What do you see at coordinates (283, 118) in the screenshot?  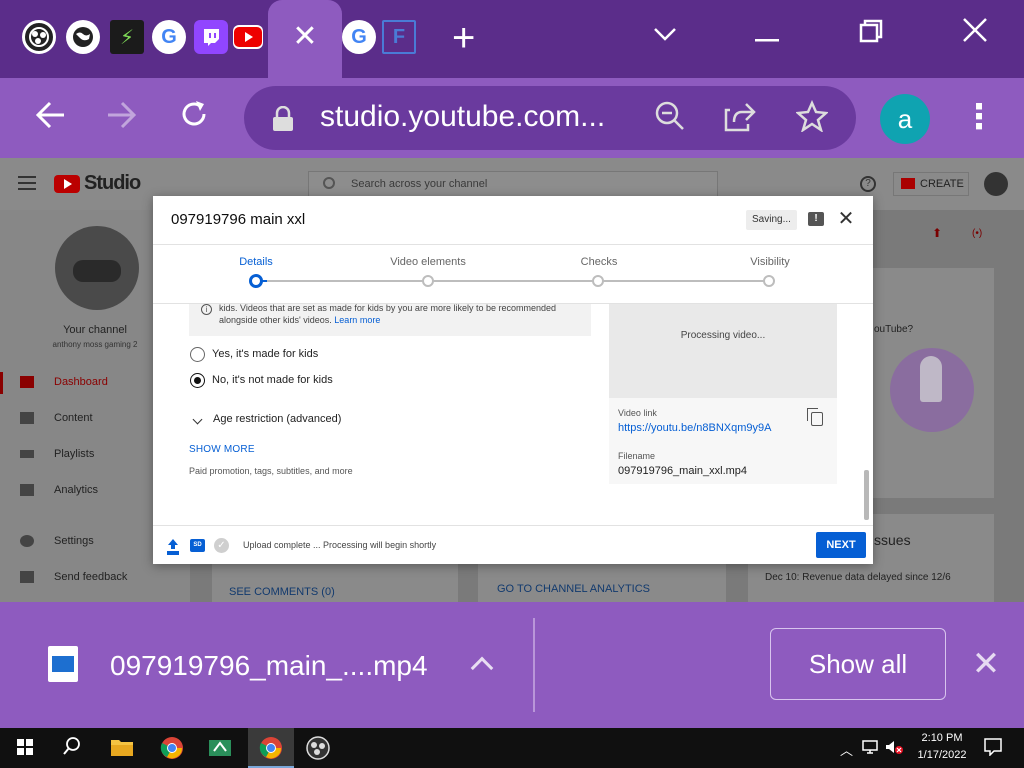 I see `lock-icon` at bounding box center [283, 118].